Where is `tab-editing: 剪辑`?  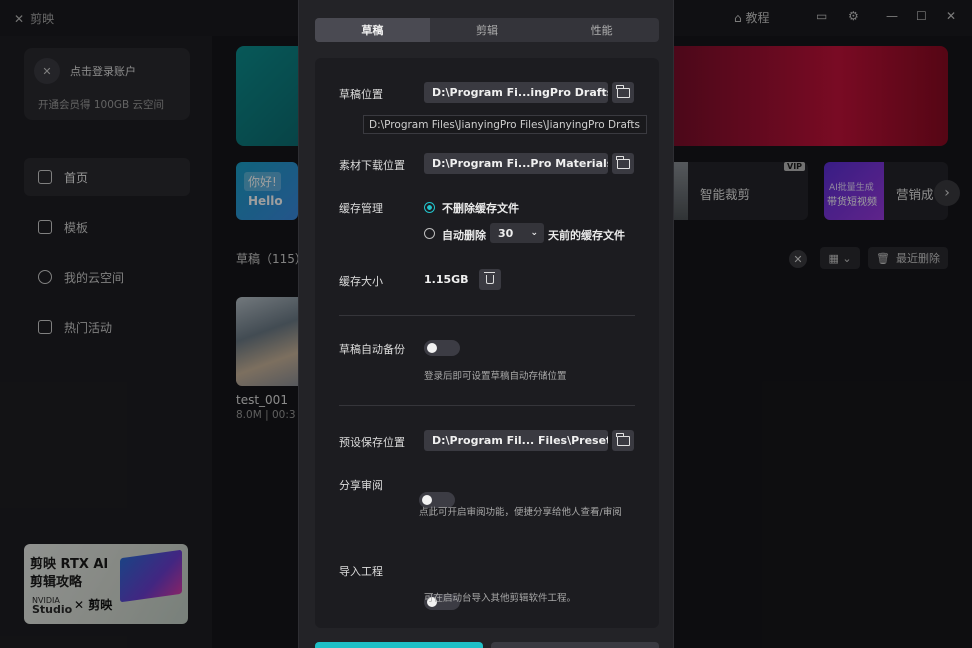
tab-editing: 剪辑 is located at coordinates (487, 30).